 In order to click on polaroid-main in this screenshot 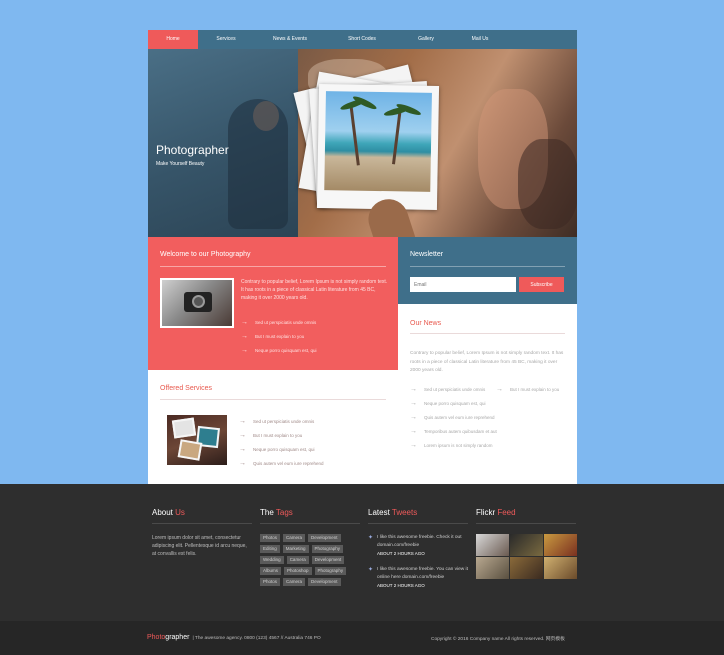, I will do `click(378, 147)`.